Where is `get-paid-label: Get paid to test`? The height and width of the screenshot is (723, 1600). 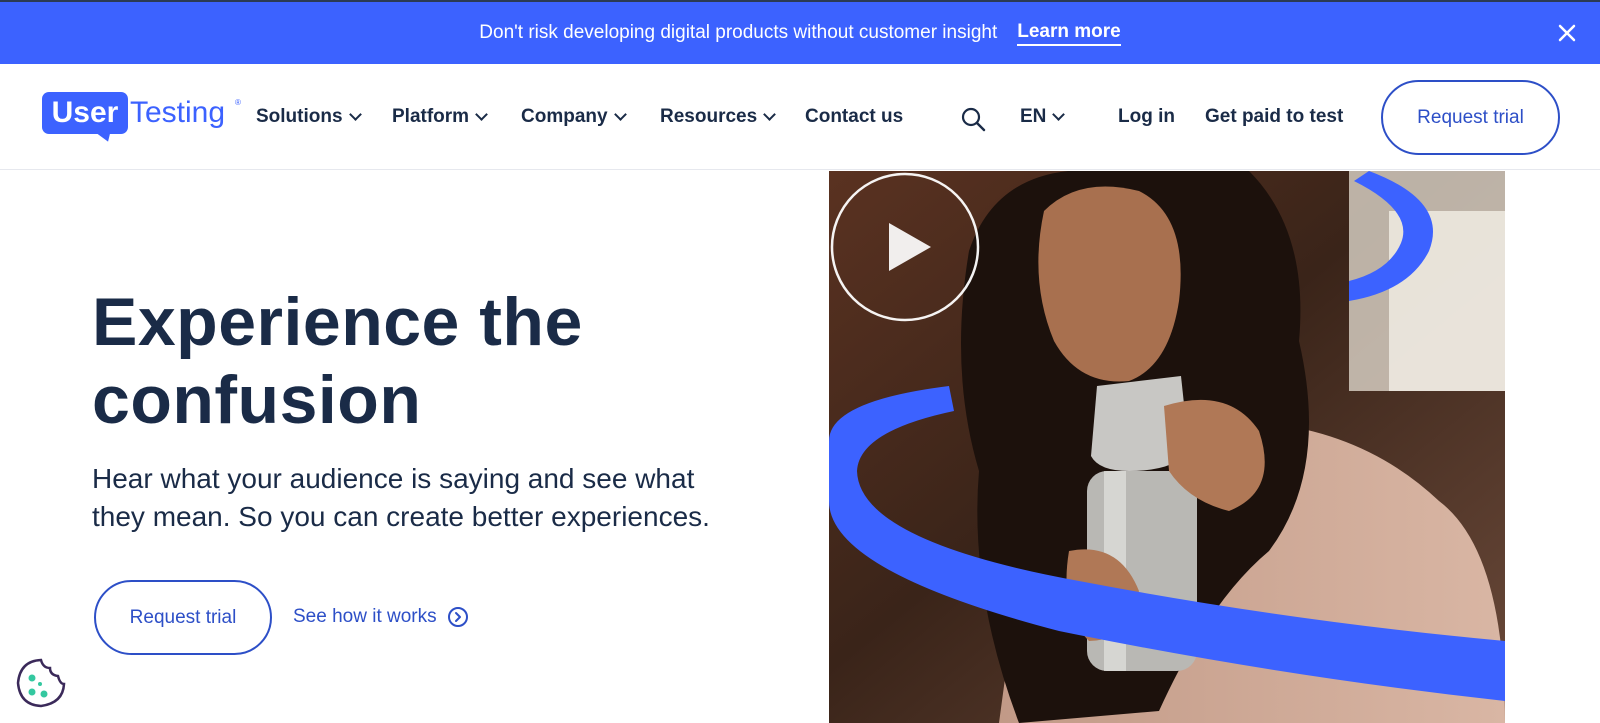 get-paid-label: Get paid to test is located at coordinates (1274, 116).